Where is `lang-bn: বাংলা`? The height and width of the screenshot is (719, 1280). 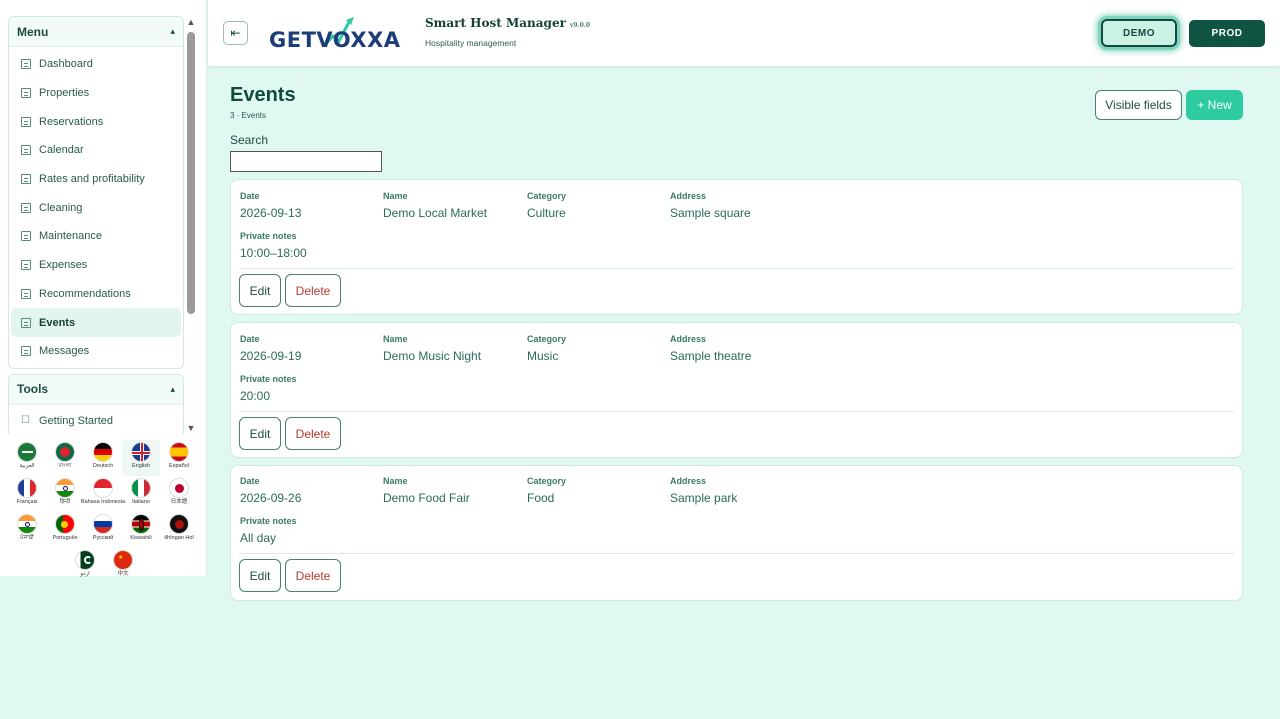
lang-bn: বাংলা is located at coordinates (65, 458).